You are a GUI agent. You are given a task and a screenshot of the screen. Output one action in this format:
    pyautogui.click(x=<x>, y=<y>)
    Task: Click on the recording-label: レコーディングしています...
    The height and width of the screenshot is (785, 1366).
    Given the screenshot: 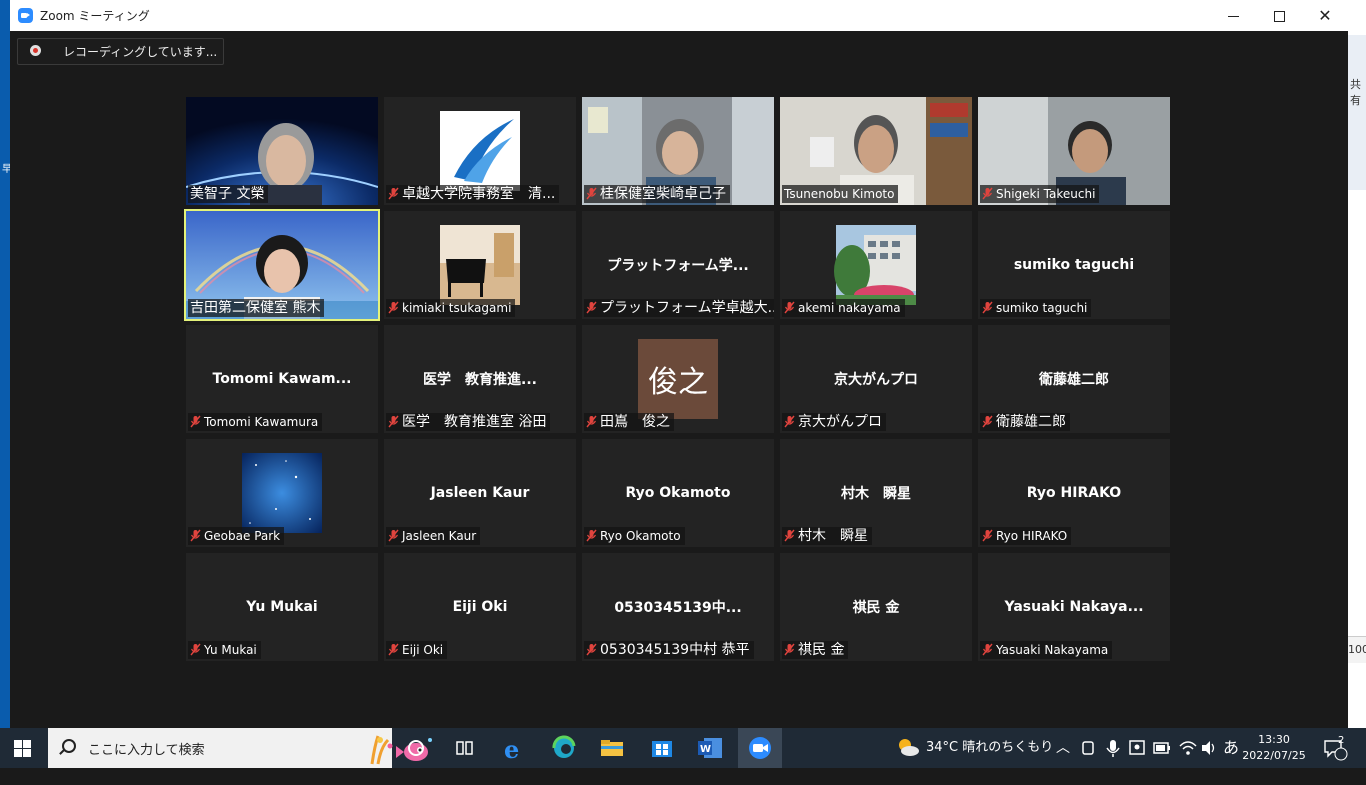 What is the action you would take?
    pyautogui.click(x=140, y=52)
    